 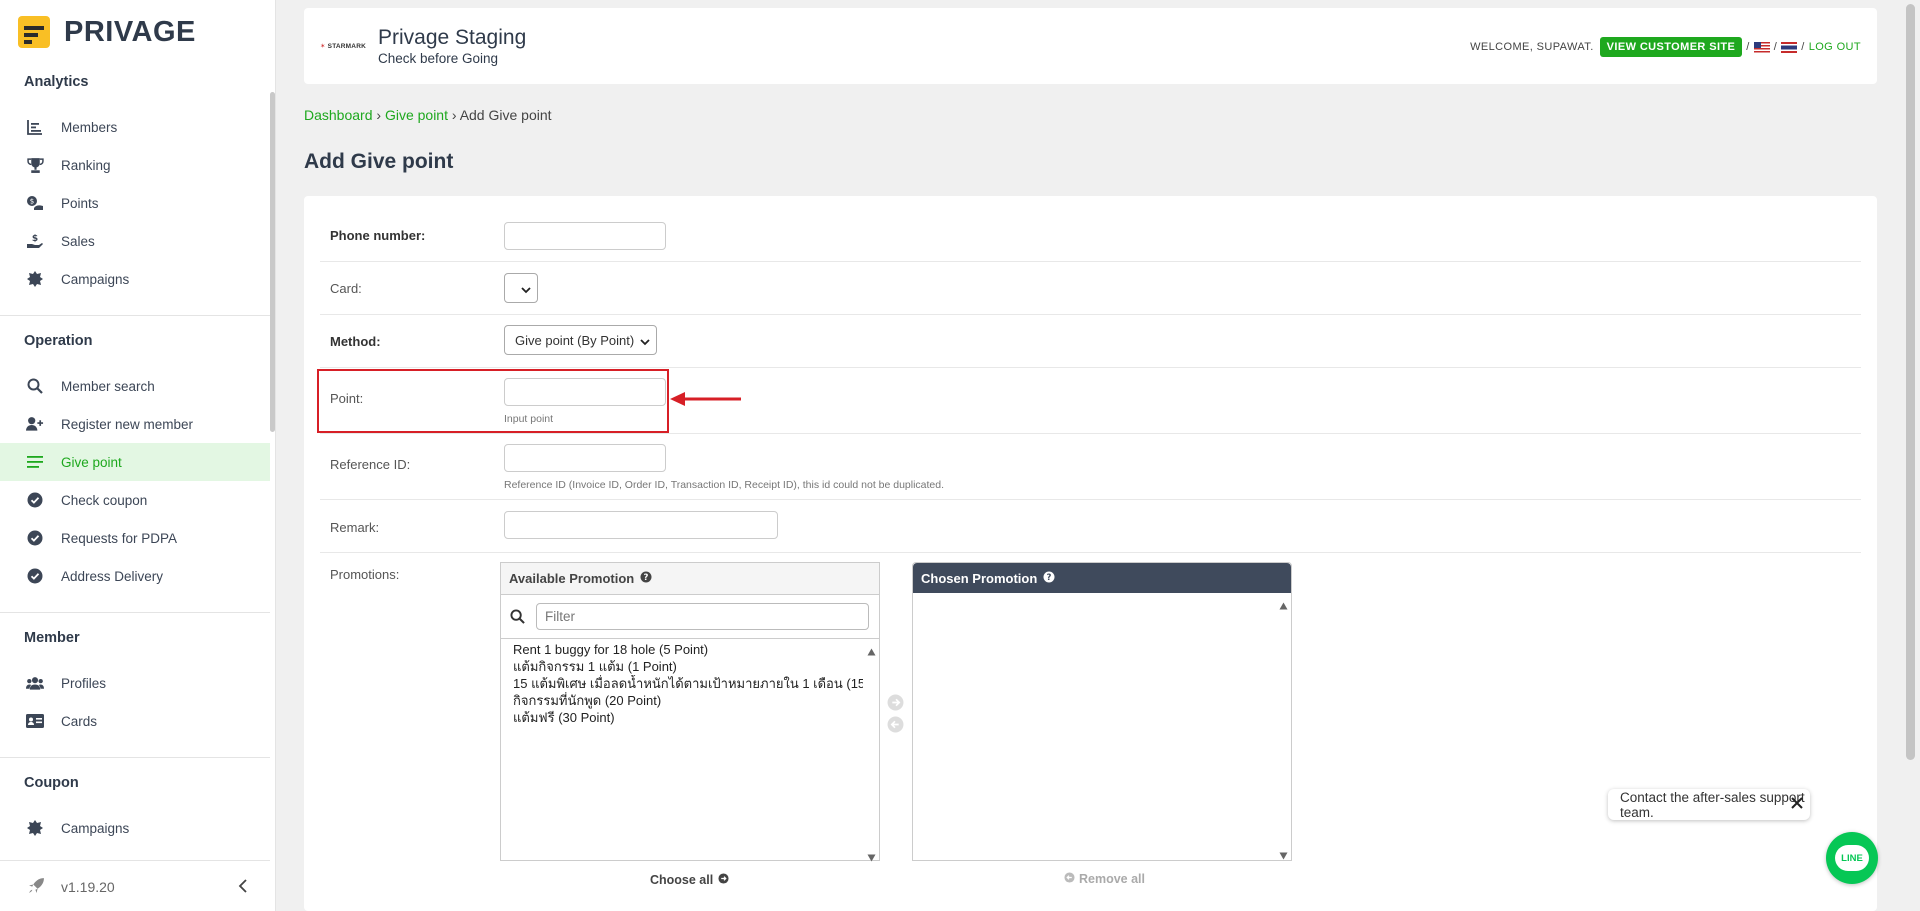 What do you see at coordinates (1104, 879) in the screenshot?
I see `remove-all-link: Remove all` at bounding box center [1104, 879].